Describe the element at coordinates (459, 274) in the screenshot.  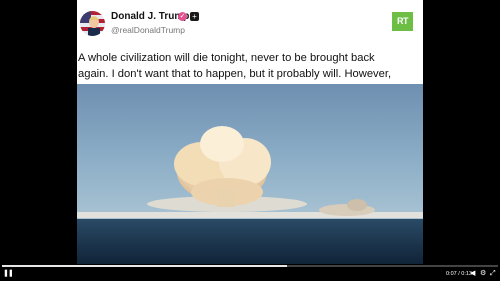
I see `time-readout: 0:07 / 0:13` at that location.